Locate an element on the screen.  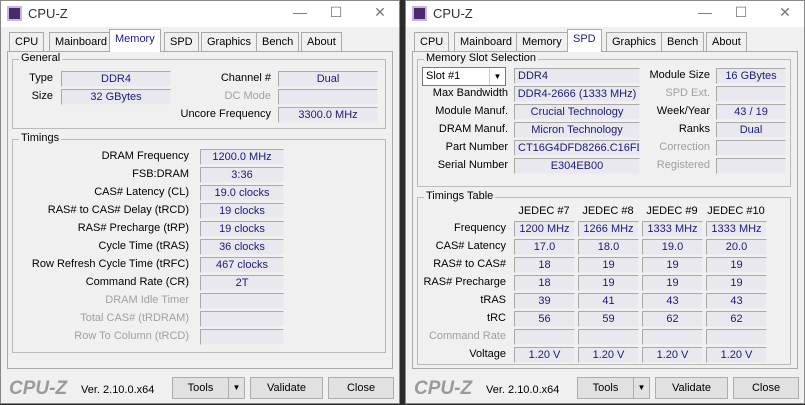
timing-5-value: 36 clocks is located at coordinates (242, 247).